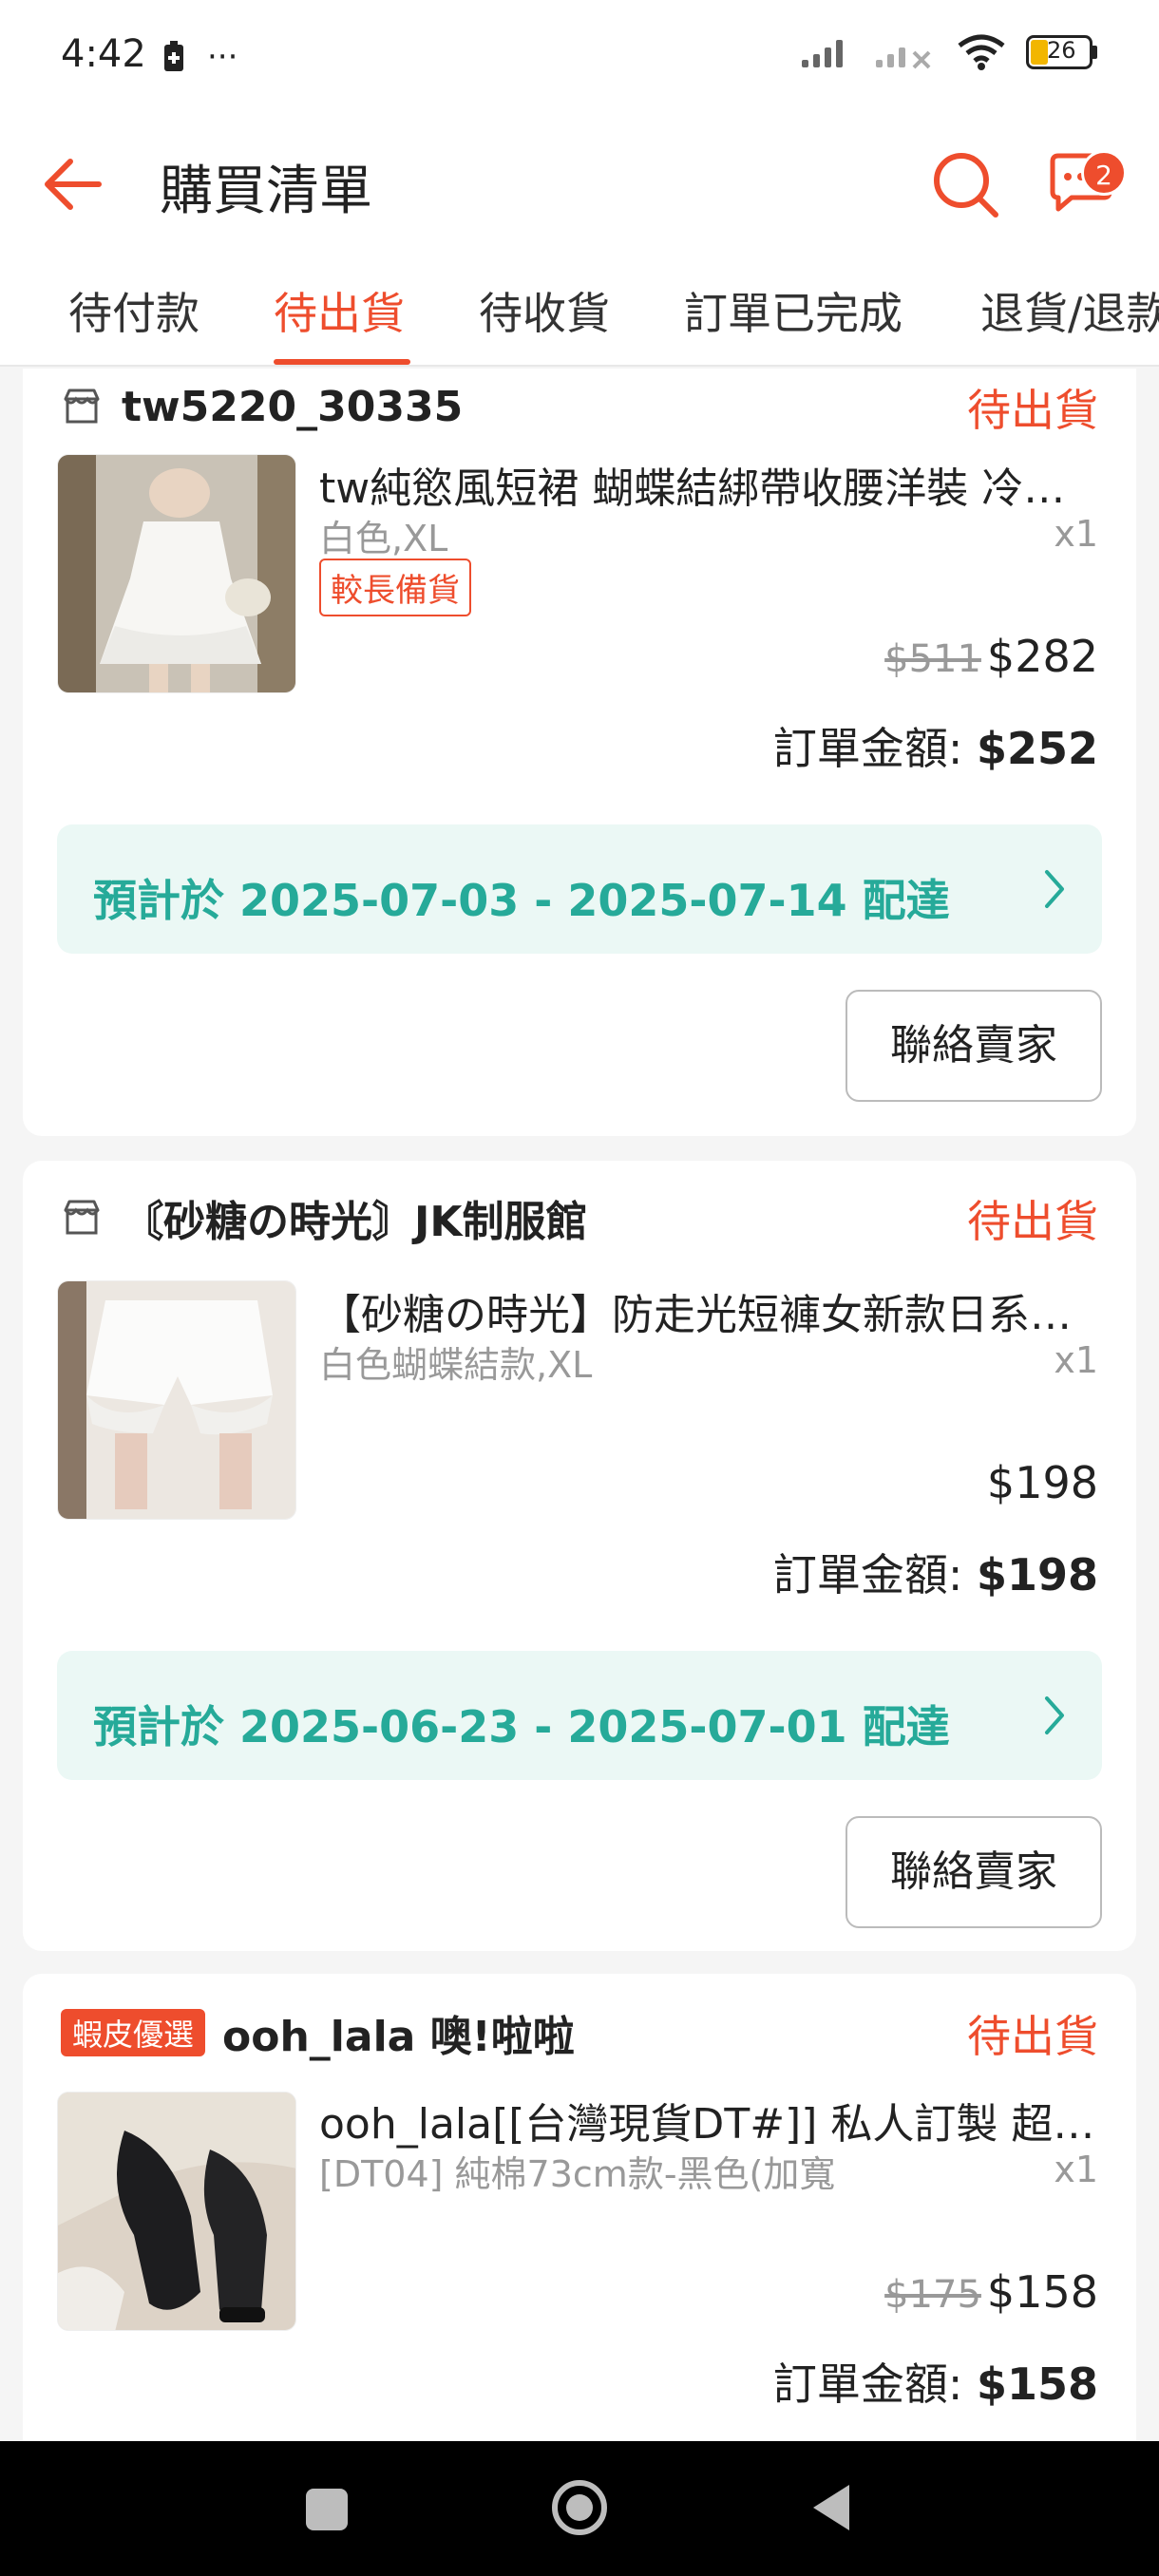  Describe the element at coordinates (708, 484) in the screenshot. I see `product-name: tw純慾風短裙 蝴蝶結綁帶收腰洋裝 冷淡風吊帶連衣裙` at that location.